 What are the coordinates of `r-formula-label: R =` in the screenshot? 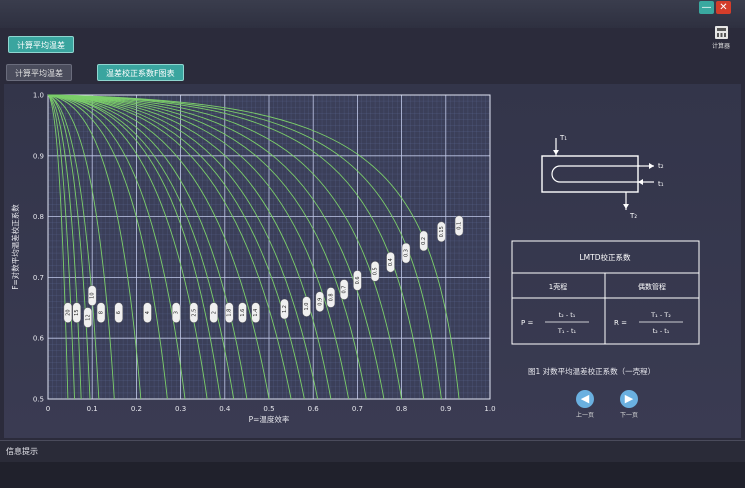 It's located at (620, 323).